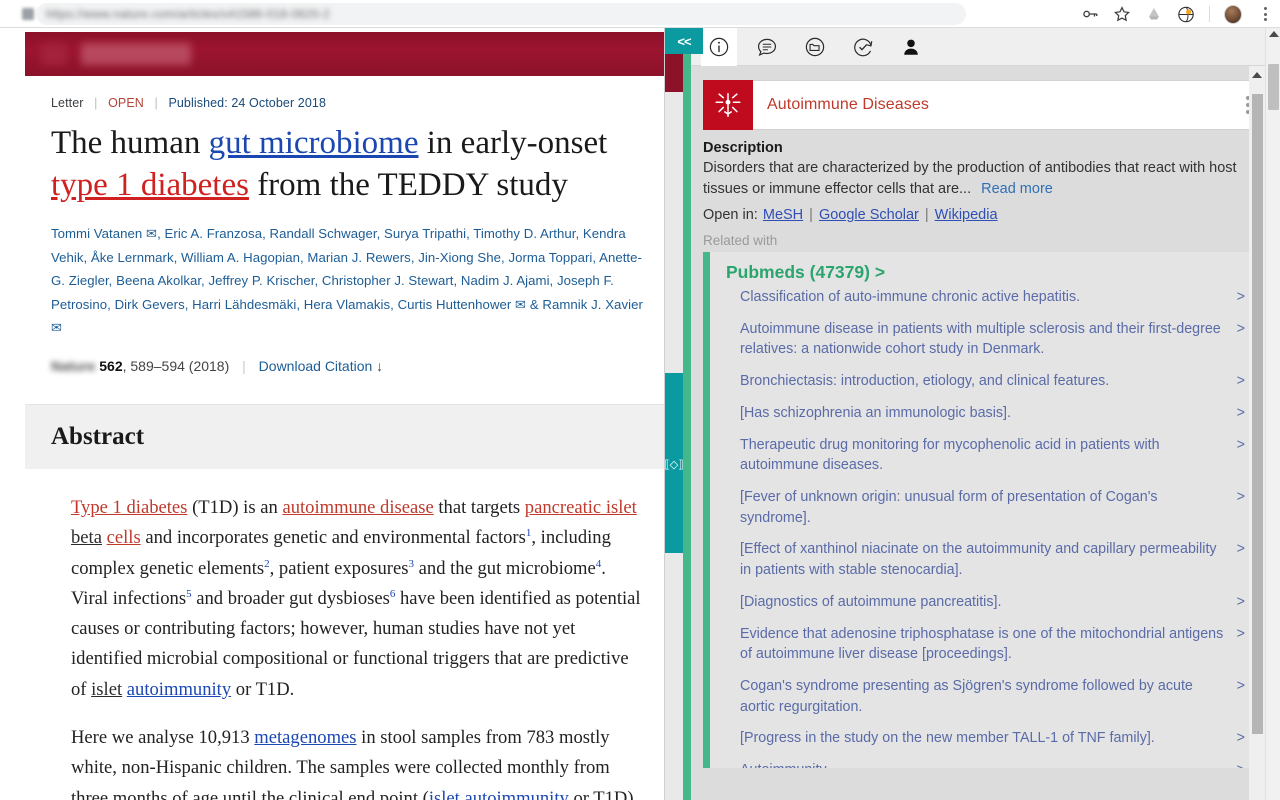  What do you see at coordinates (1090, 14) in the screenshot?
I see `key-icon` at bounding box center [1090, 14].